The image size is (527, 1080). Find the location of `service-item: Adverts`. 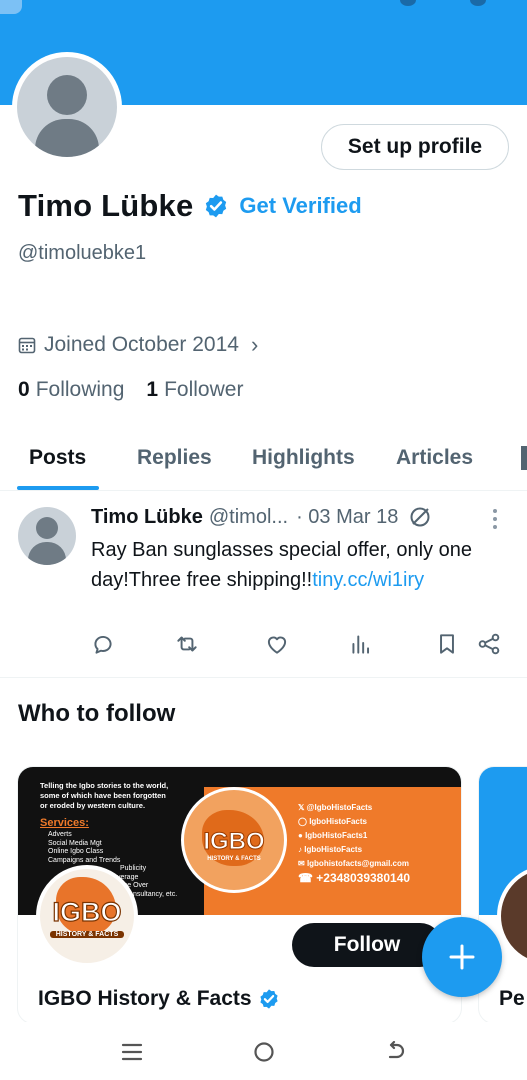

service-item: Adverts is located at coordinates (60, 834).